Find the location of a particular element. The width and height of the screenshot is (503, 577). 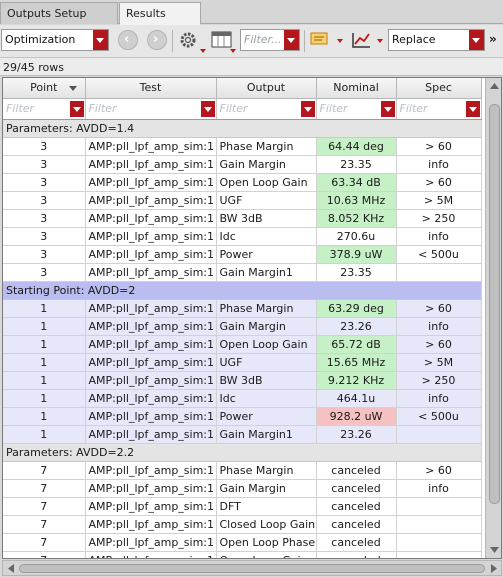

output-cell: BW 3dB is located at coordinates (266, 218).